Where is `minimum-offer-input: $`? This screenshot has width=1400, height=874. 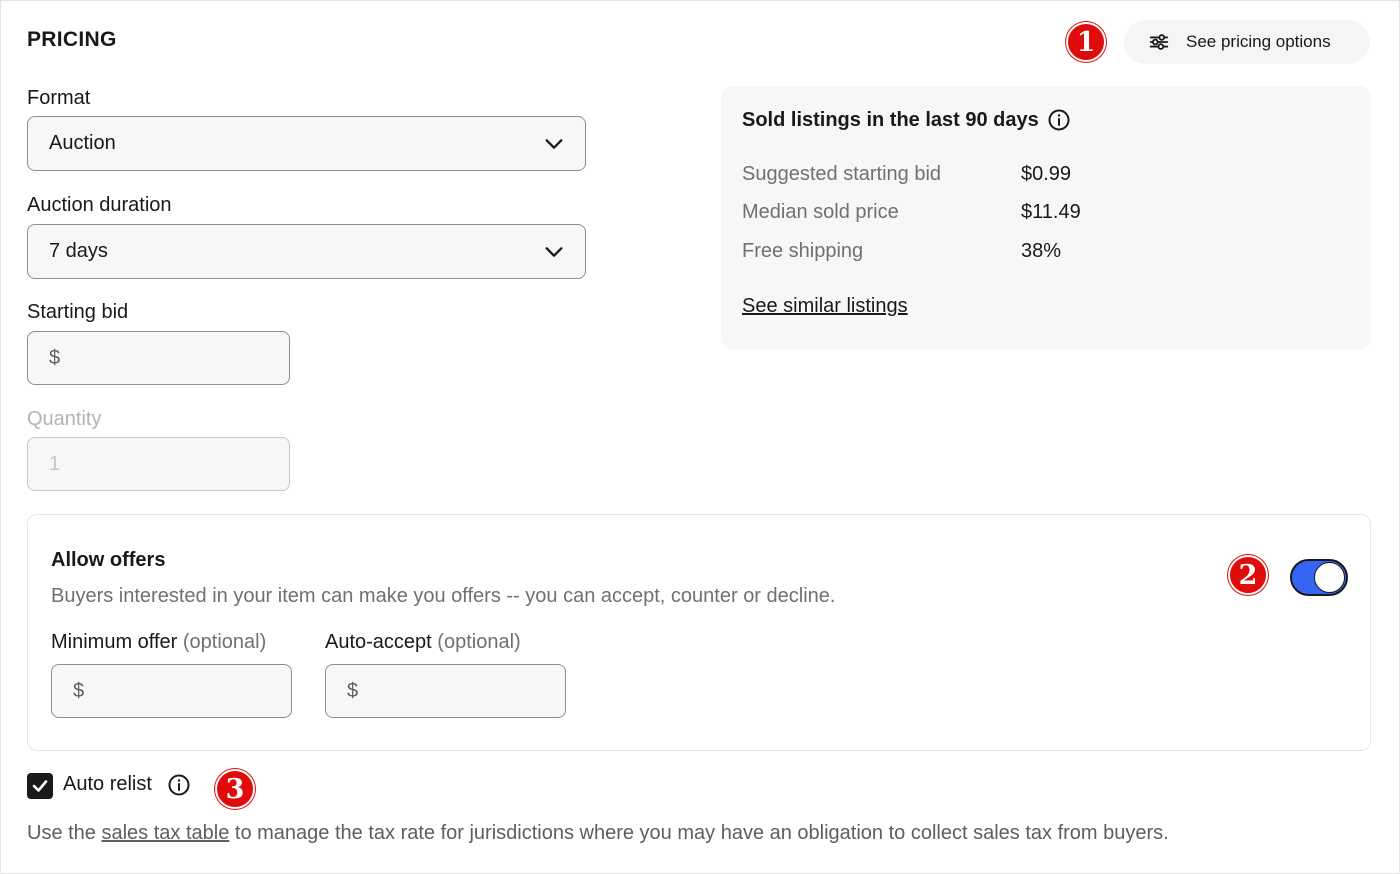 minimum-offer-input: $ is located at coordinates (171, 691).